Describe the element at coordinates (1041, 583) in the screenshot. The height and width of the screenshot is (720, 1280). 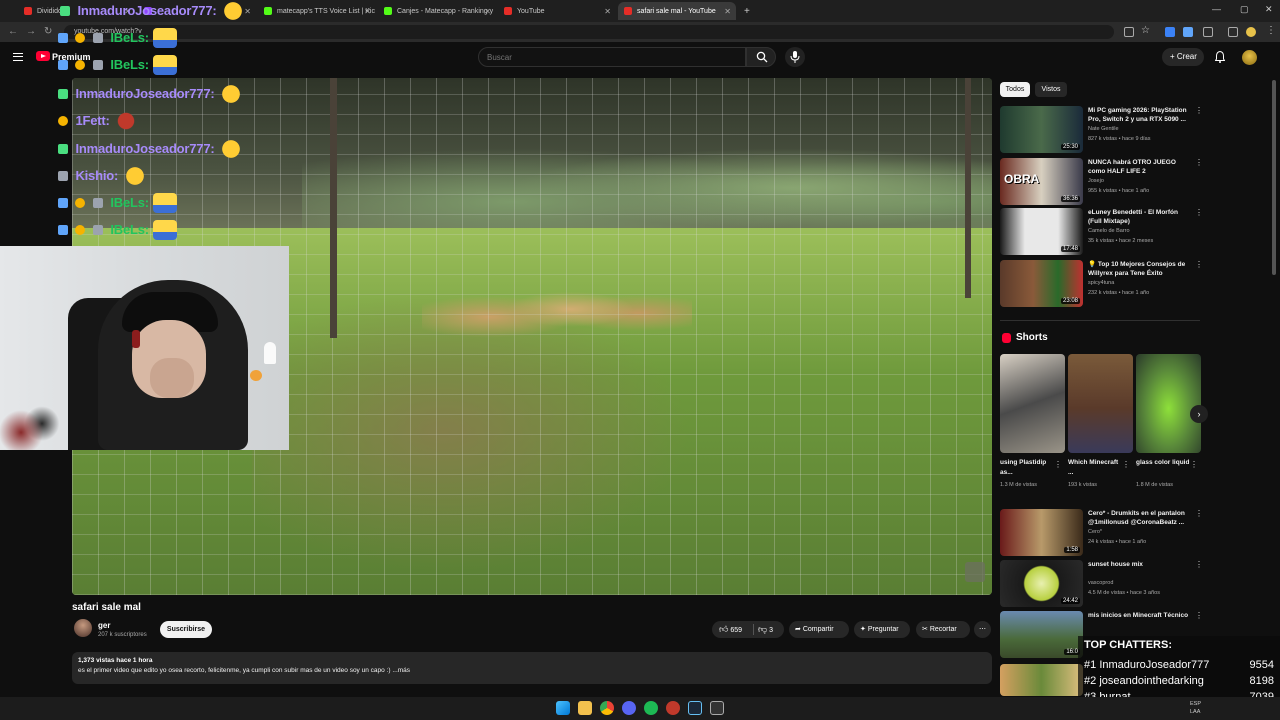
I see `video-thumbnail: 24:42` at that location.